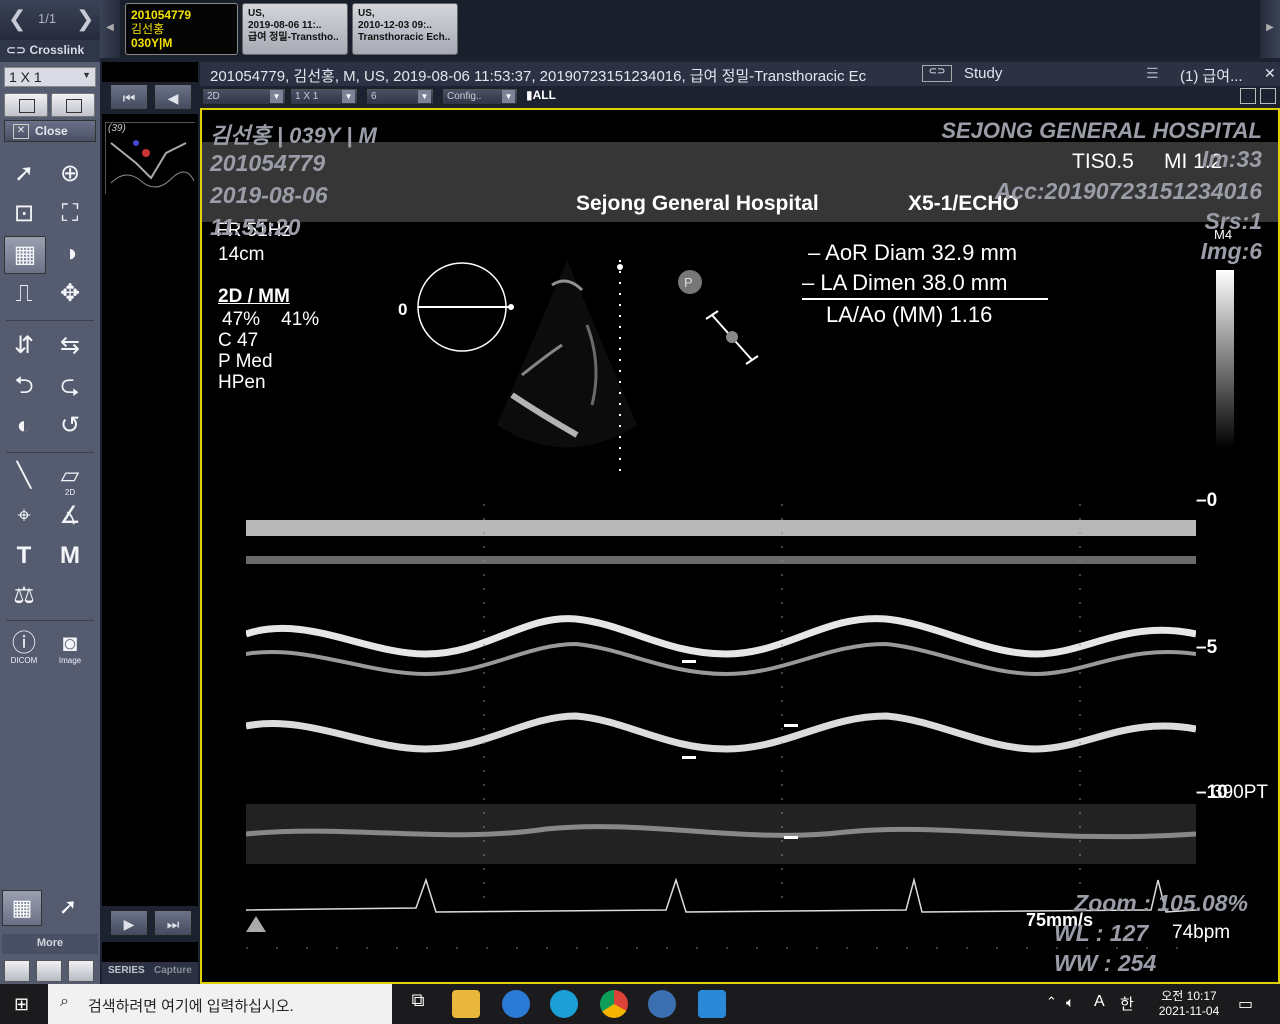  I want to click on study-tab-2019: US, 2019-08-06 11:.. 급여 정밀-Transtho.., so click(295, 29).